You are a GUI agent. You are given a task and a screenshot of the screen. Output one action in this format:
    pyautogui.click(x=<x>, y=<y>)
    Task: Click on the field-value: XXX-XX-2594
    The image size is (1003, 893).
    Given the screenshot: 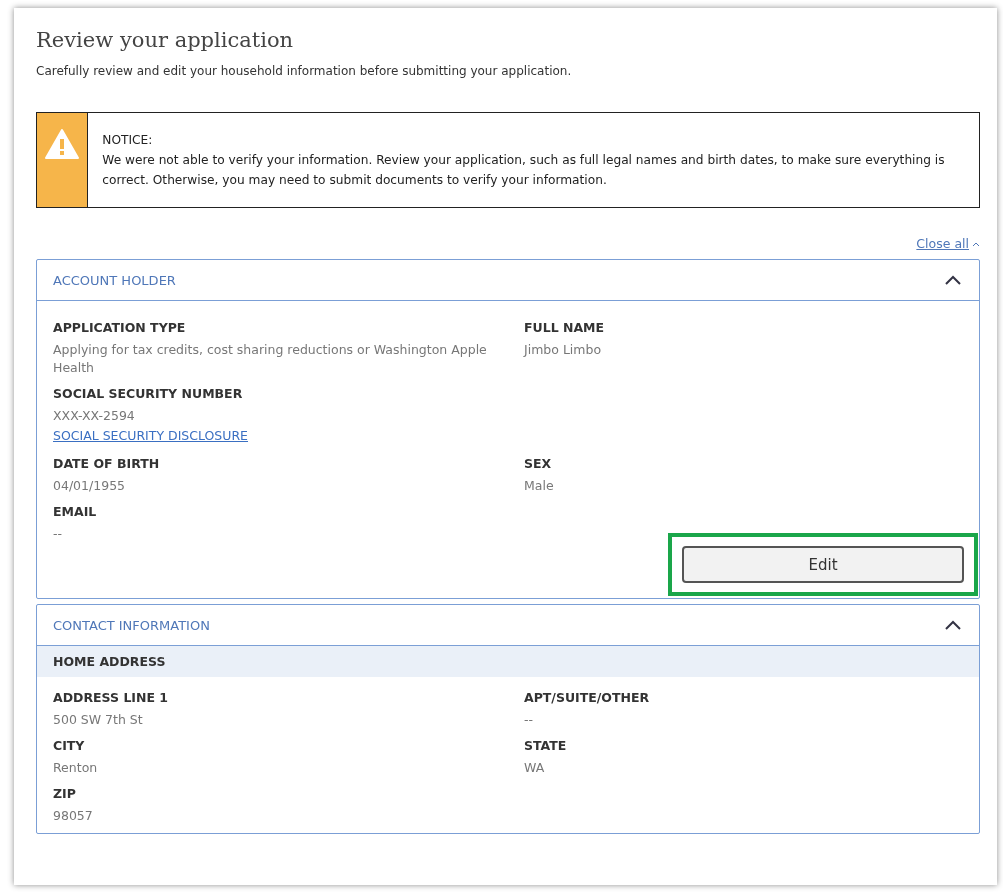 What is the action you would take?
    pyautogui.click(x=94, y=416)
    